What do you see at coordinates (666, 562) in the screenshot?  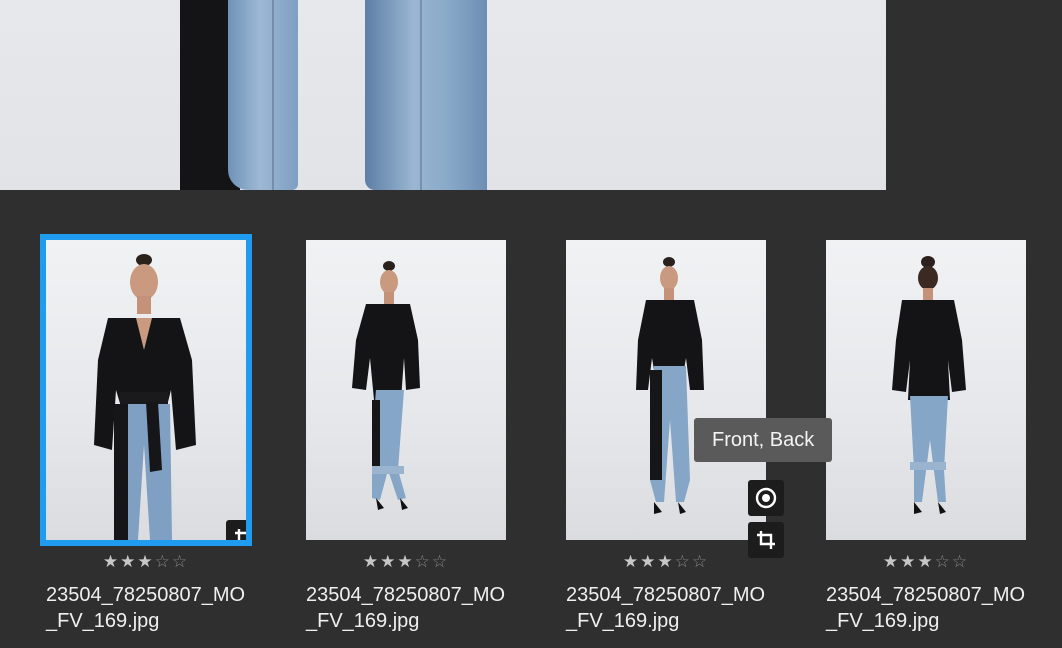 I see `rating-stars-3: ★★★☆☆` at bounding box center [666, 562].